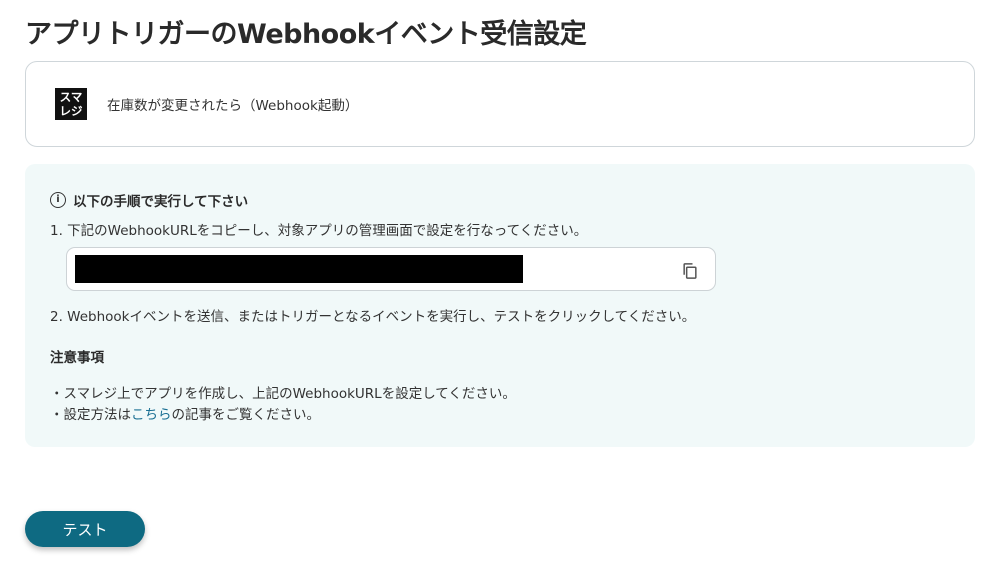 The width and height of the screenshot is (998, 562). What do you see at coordinates (71, 111) in the screenshot?
I see `app-logo-text-bottom: レジ` at bounding box center [71, 111].